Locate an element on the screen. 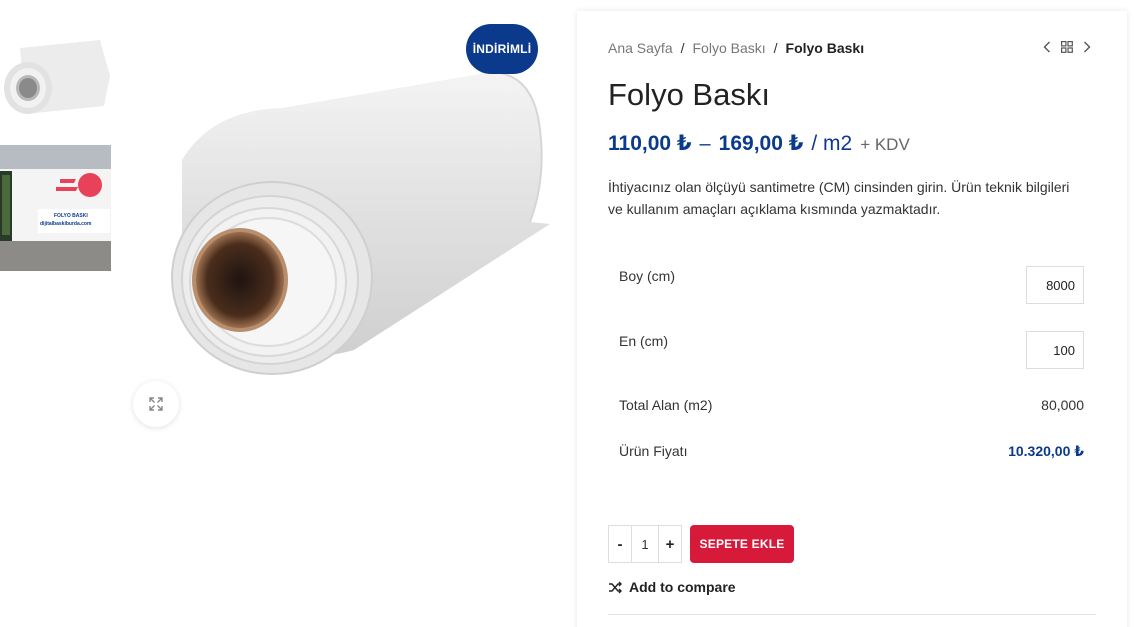 This screenshot has height=627, width=1137. product-navigation is located at coordinates (1067, 47).